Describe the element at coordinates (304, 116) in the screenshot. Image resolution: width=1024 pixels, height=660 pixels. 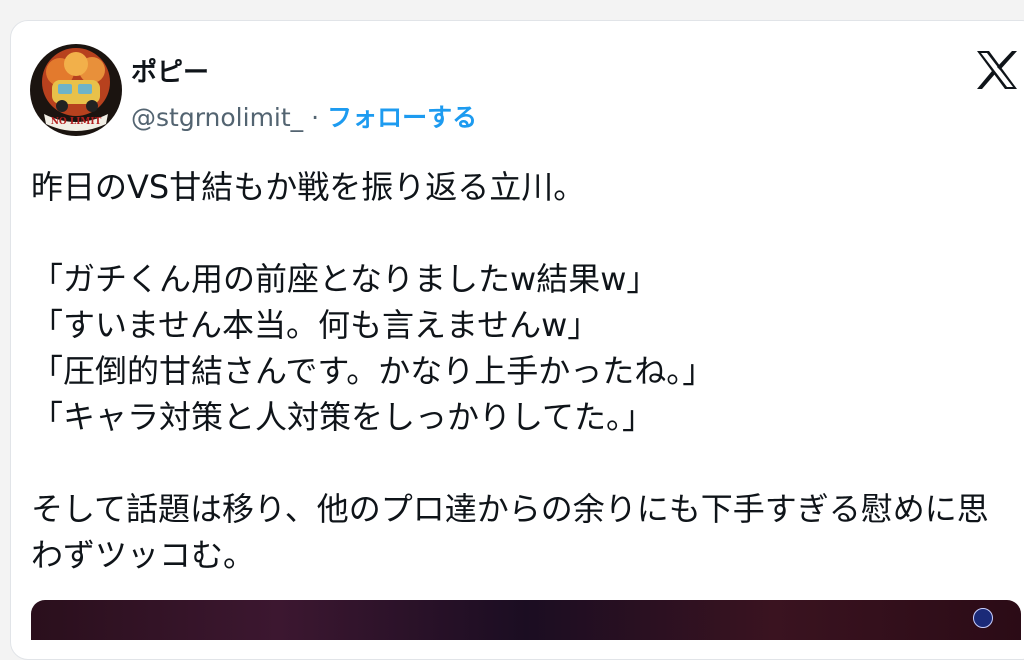
I see `handle-row: @stgrnolimit_ · フォローする` at that location.